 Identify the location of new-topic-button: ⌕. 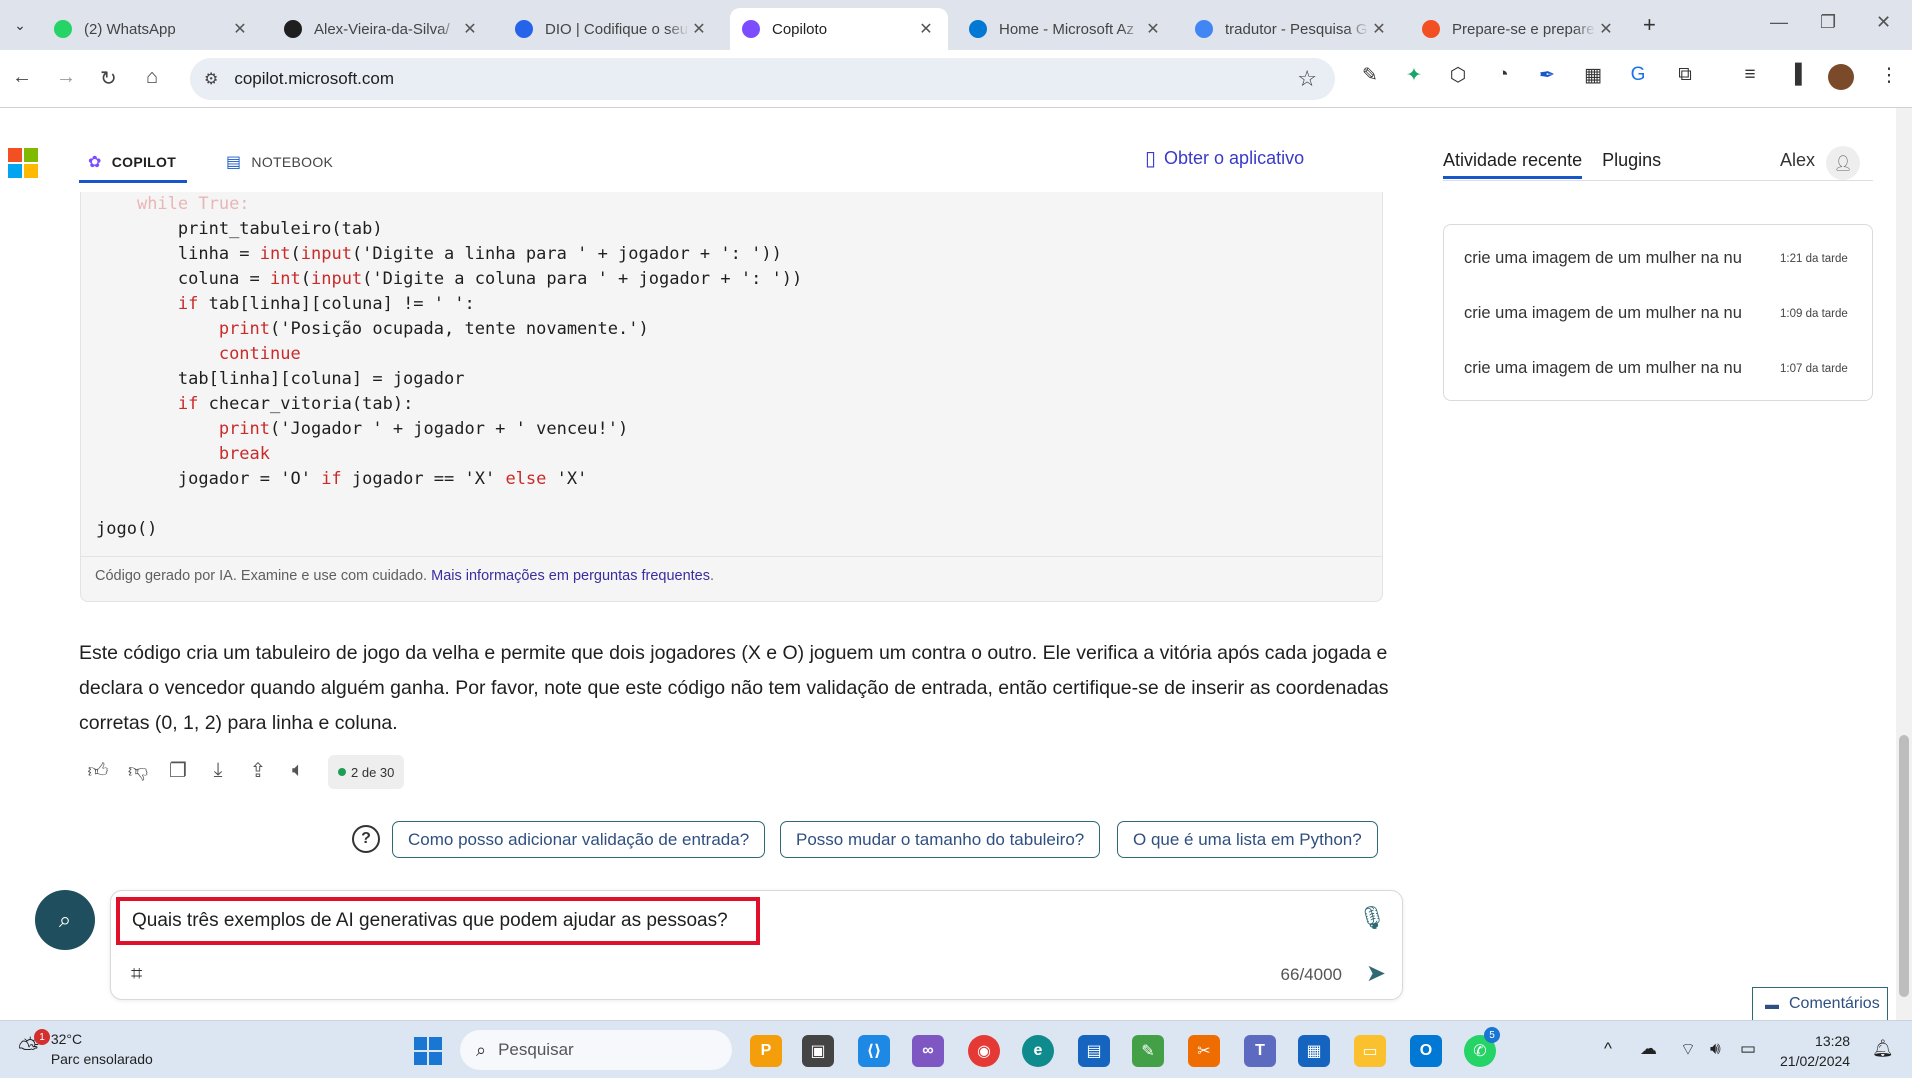
(65, 920).